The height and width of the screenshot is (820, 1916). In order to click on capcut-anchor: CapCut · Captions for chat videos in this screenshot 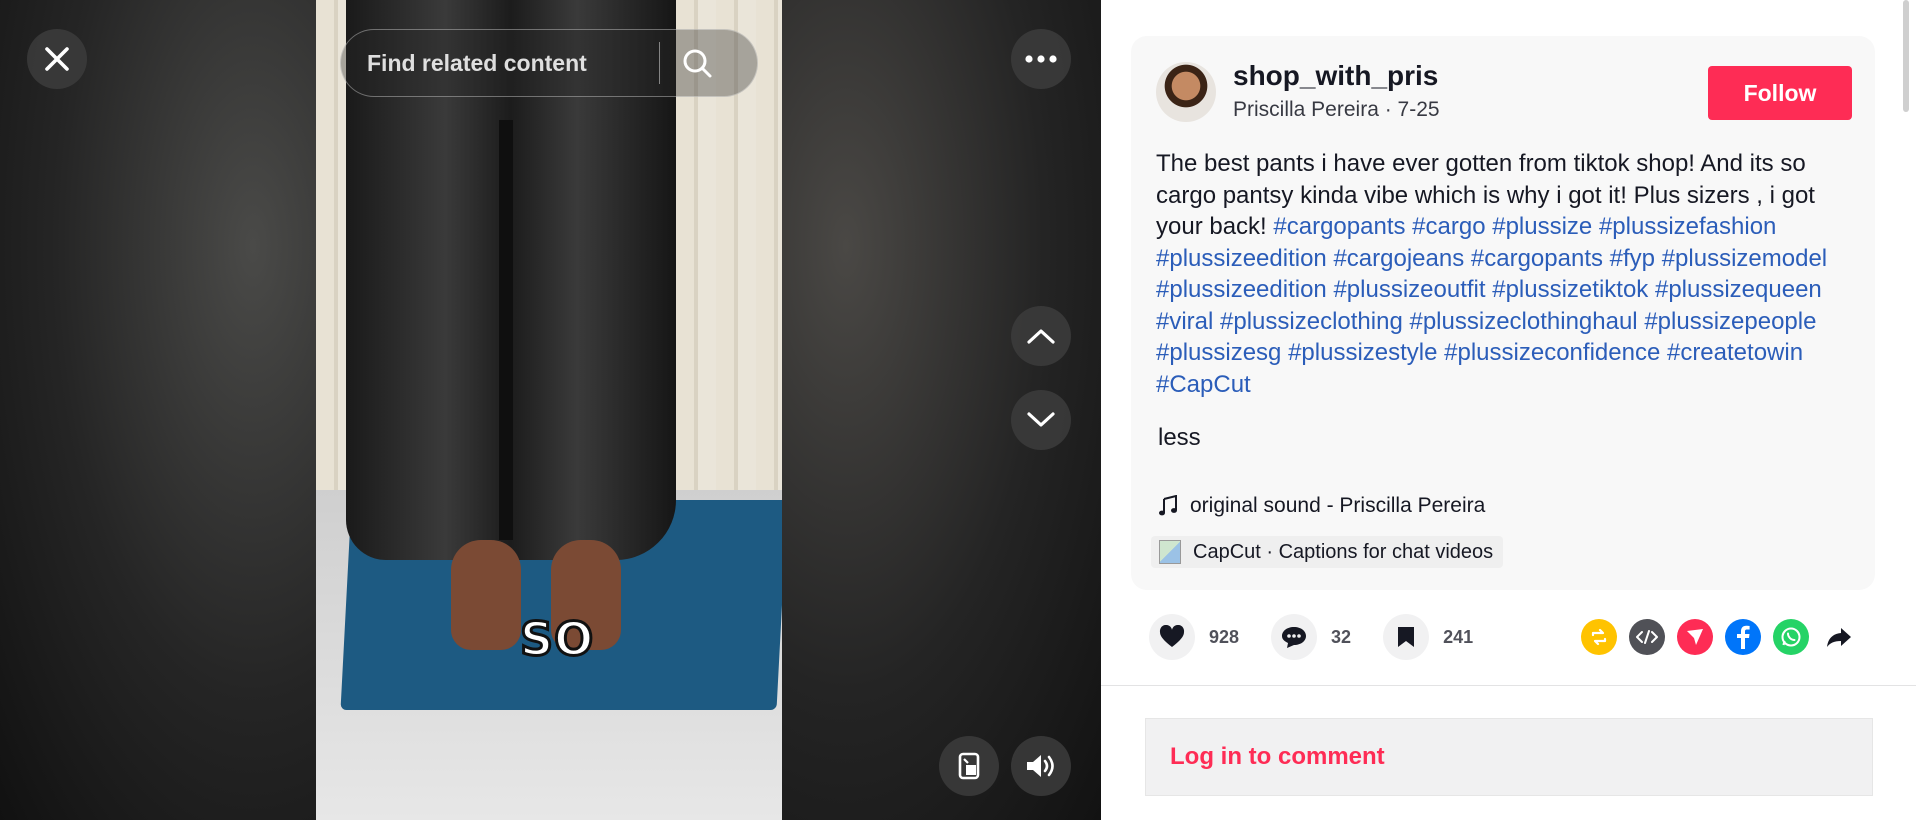, I will do `click(1327, 552)`.